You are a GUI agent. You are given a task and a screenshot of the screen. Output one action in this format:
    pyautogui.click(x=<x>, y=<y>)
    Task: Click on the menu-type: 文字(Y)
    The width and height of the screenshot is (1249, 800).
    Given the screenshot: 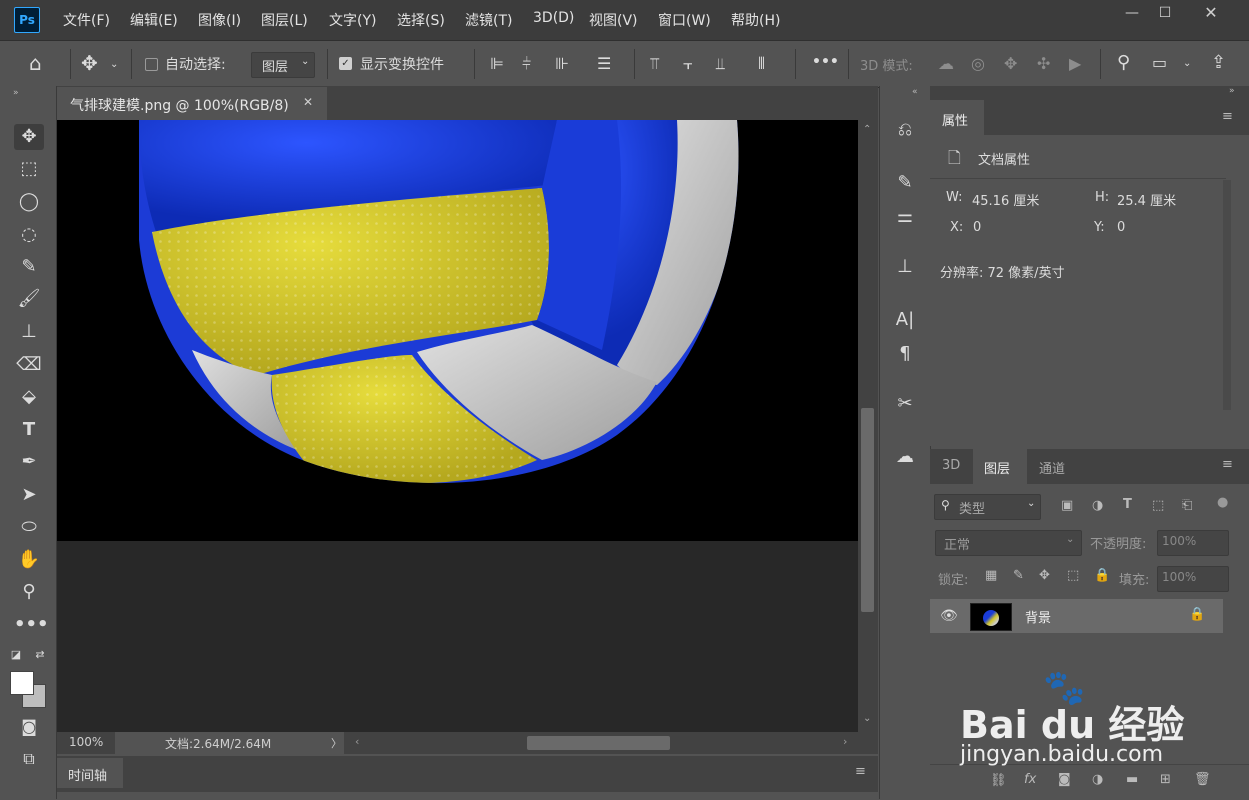 What is the action you would take?
    pyautogui.click(x=352, y=20)
    